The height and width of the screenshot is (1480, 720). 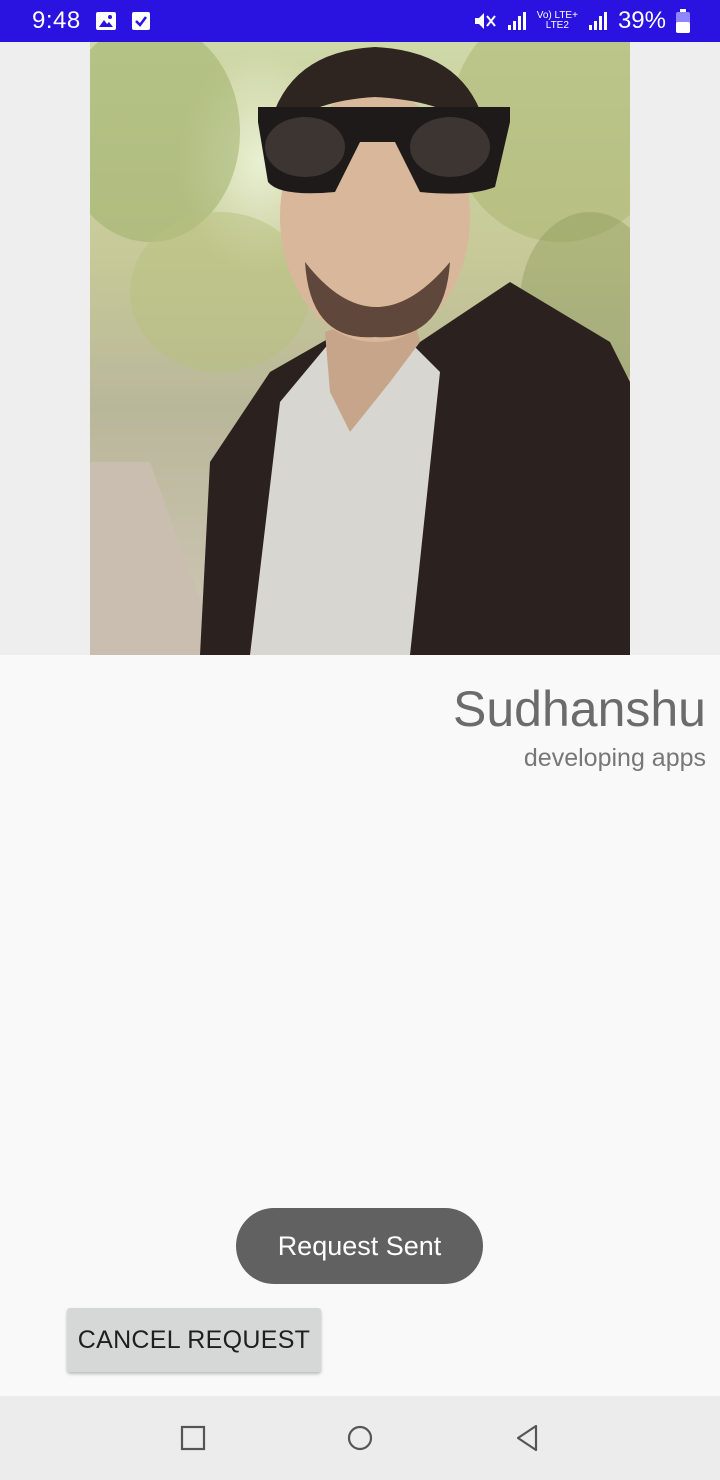 I want to click on circle-icon, so click(x=360, y=1438).